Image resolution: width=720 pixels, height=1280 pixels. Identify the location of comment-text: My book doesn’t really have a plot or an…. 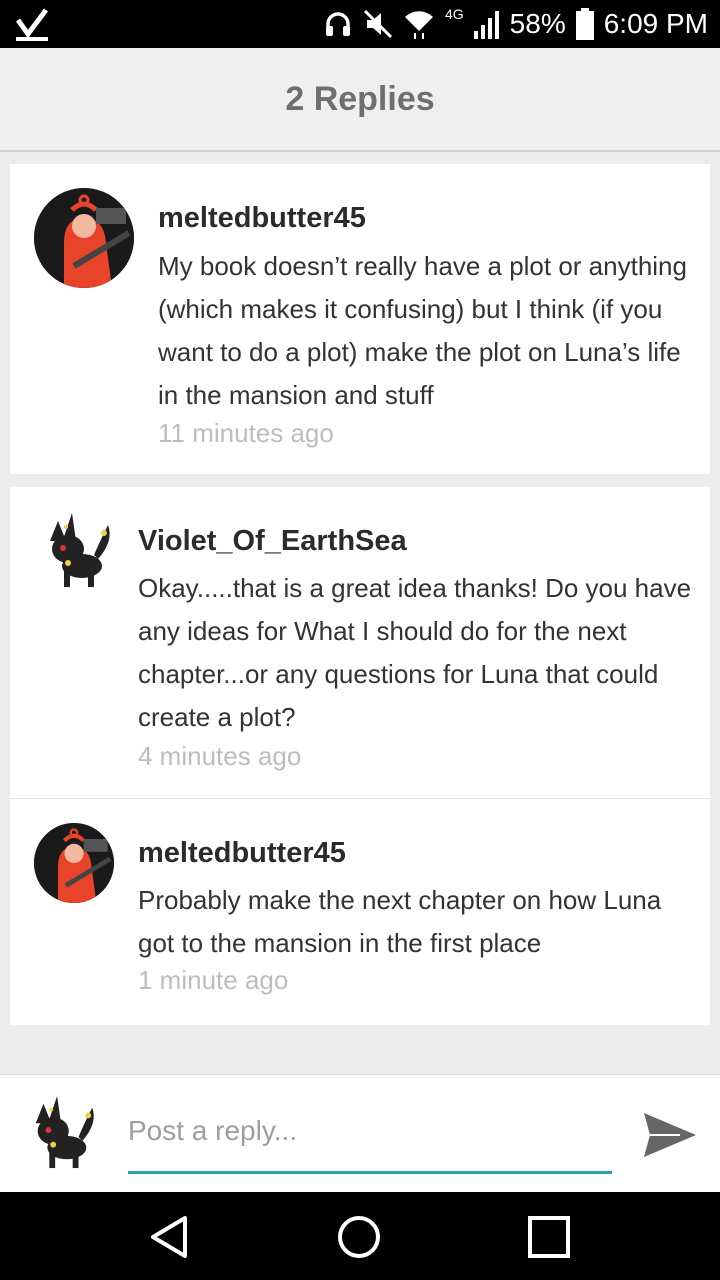
(422, 330).